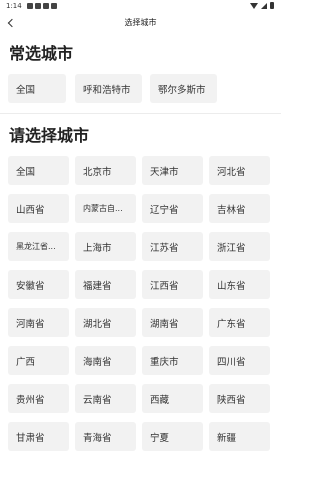 The height and width of the screenshot is (500, 320). Describe the element at coordinates (38, 170) in the screenshot. I see `city-chip: 全国` at that location.